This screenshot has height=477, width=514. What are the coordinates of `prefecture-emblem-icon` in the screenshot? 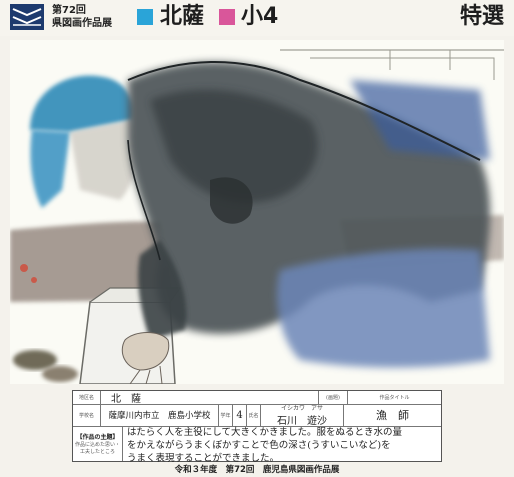 It's located at (27, 17).